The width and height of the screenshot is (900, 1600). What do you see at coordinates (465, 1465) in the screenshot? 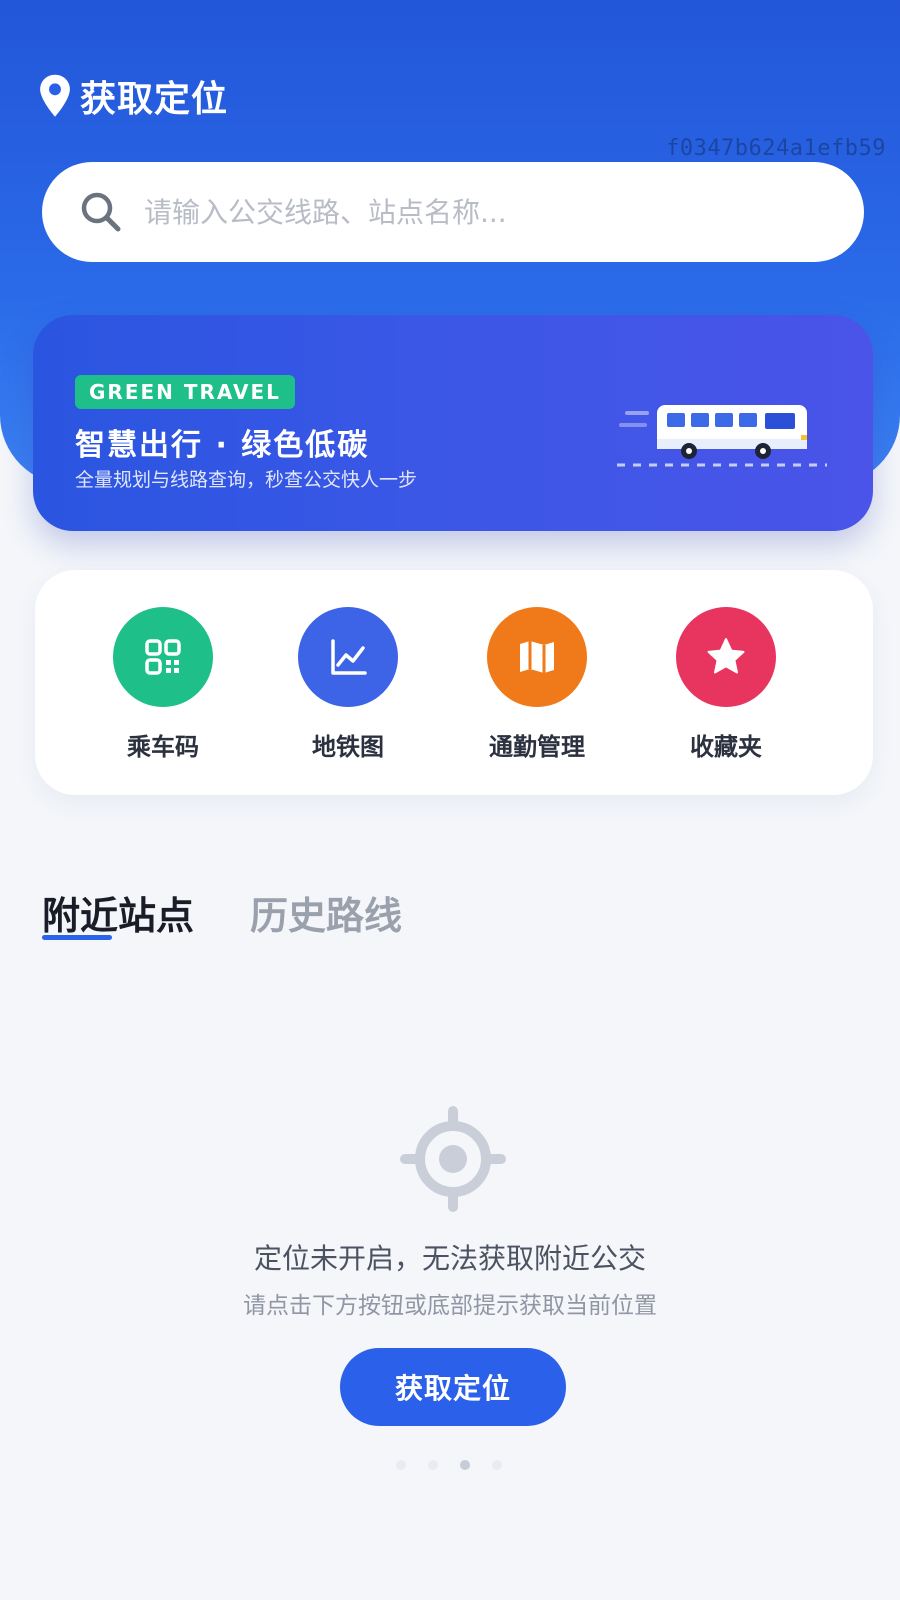
I see `page-dot-active` at bounding box center [465, 1465].